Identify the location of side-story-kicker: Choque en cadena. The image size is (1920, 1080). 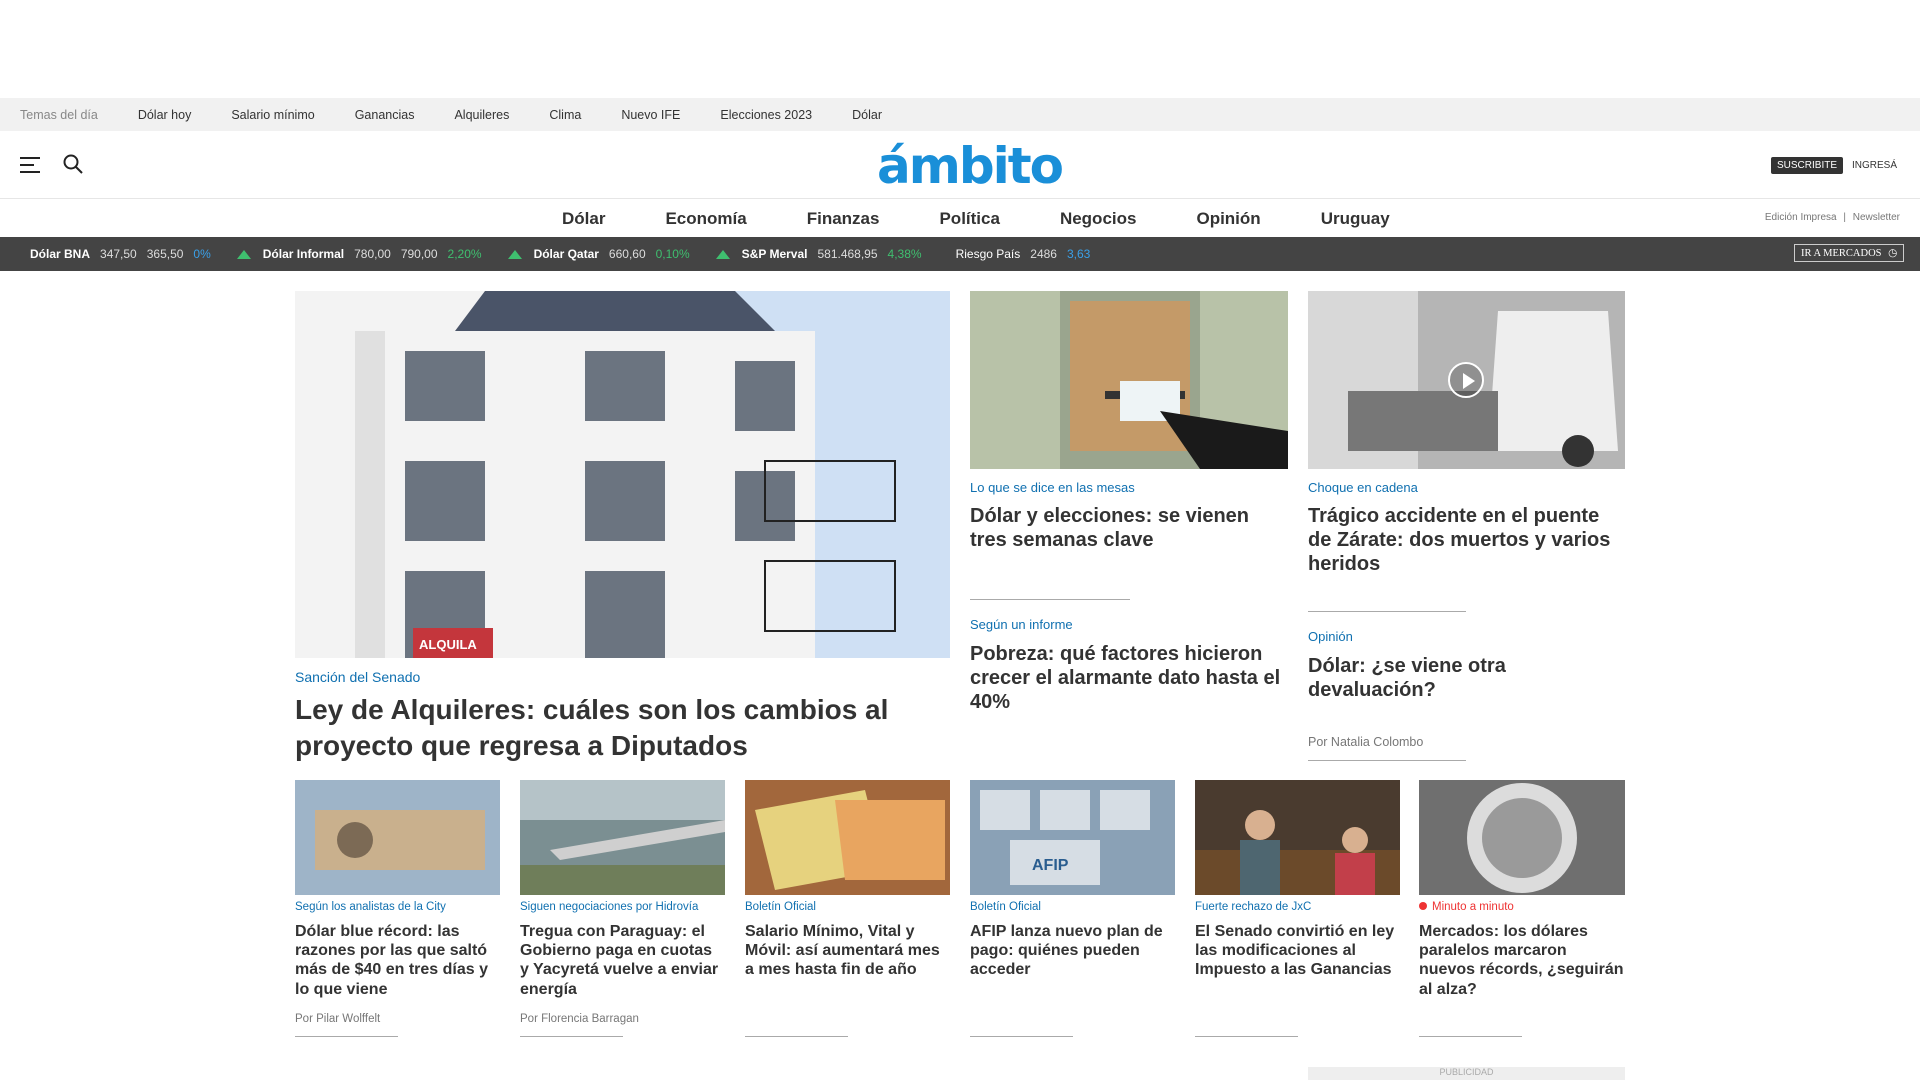
(1363, 487).